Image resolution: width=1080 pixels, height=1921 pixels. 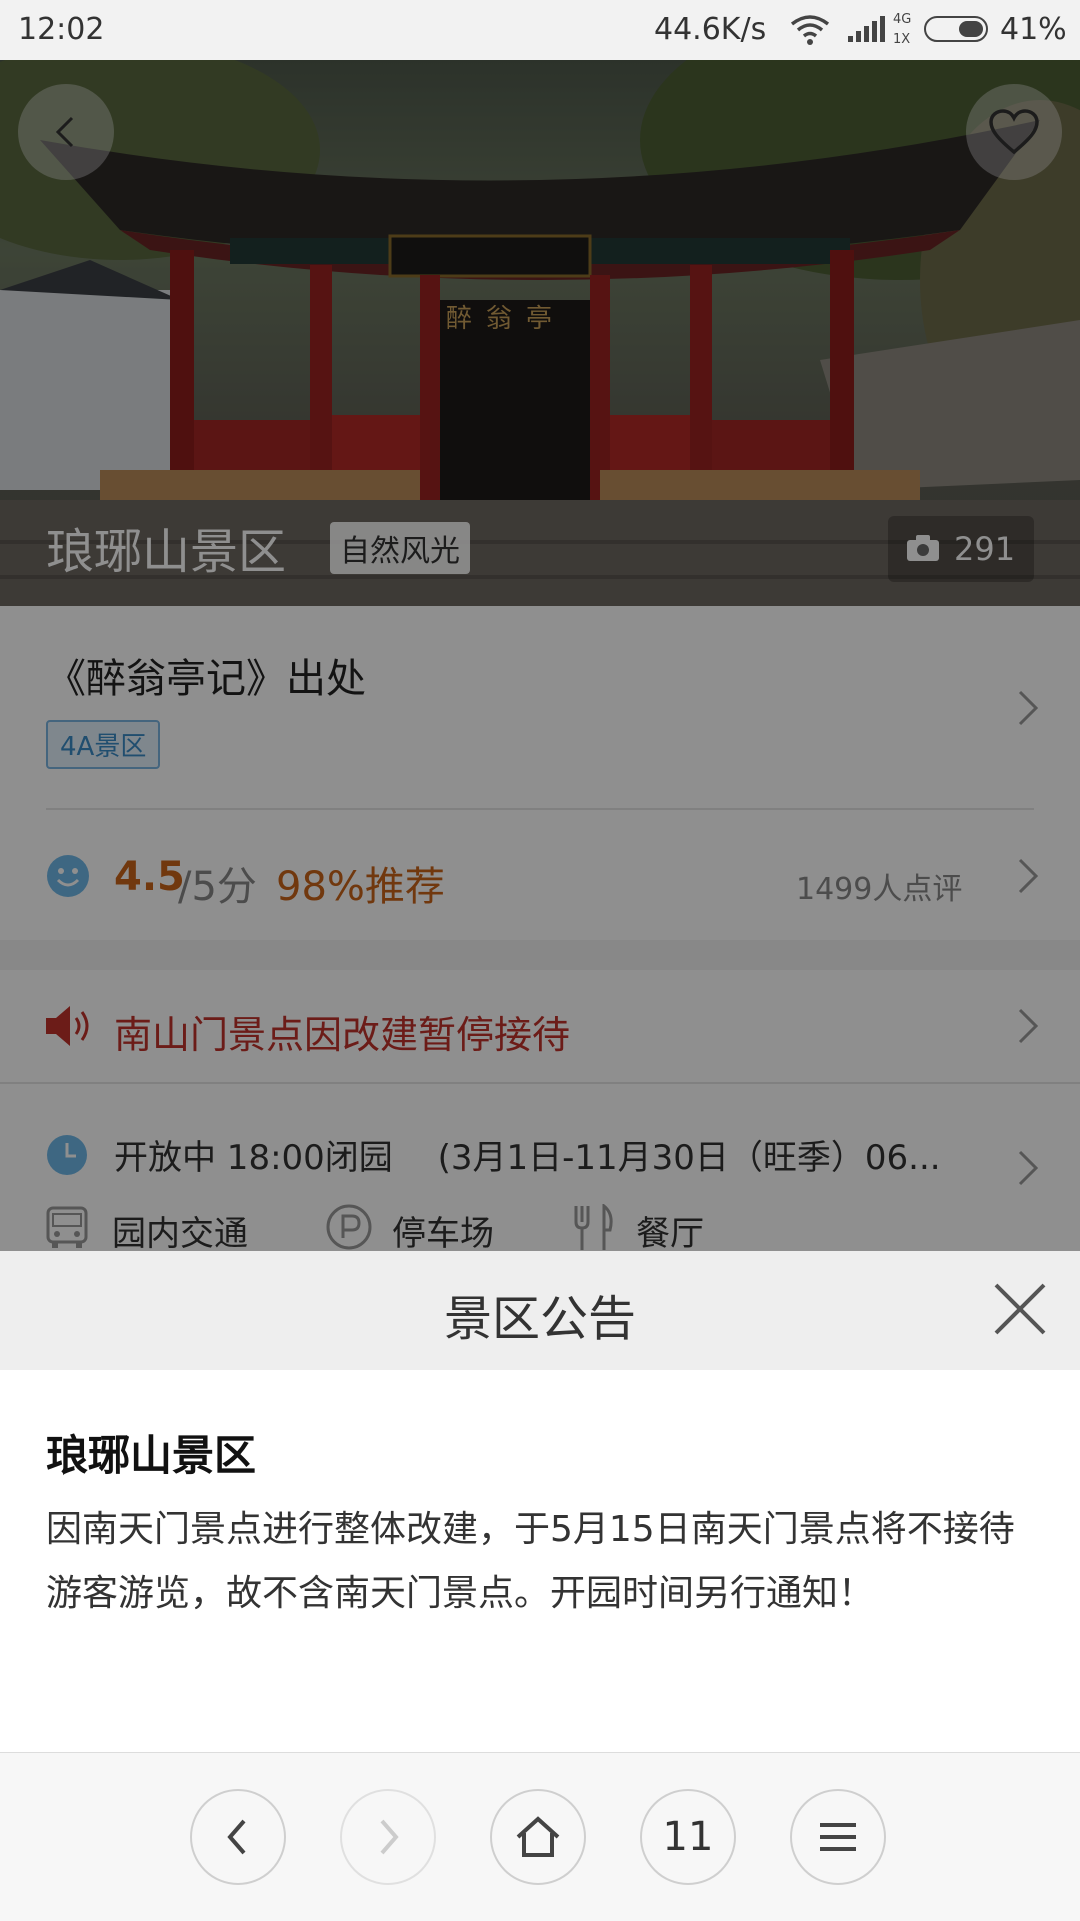 I want to click on tab-count: 11, so click(x=688, y=1837).